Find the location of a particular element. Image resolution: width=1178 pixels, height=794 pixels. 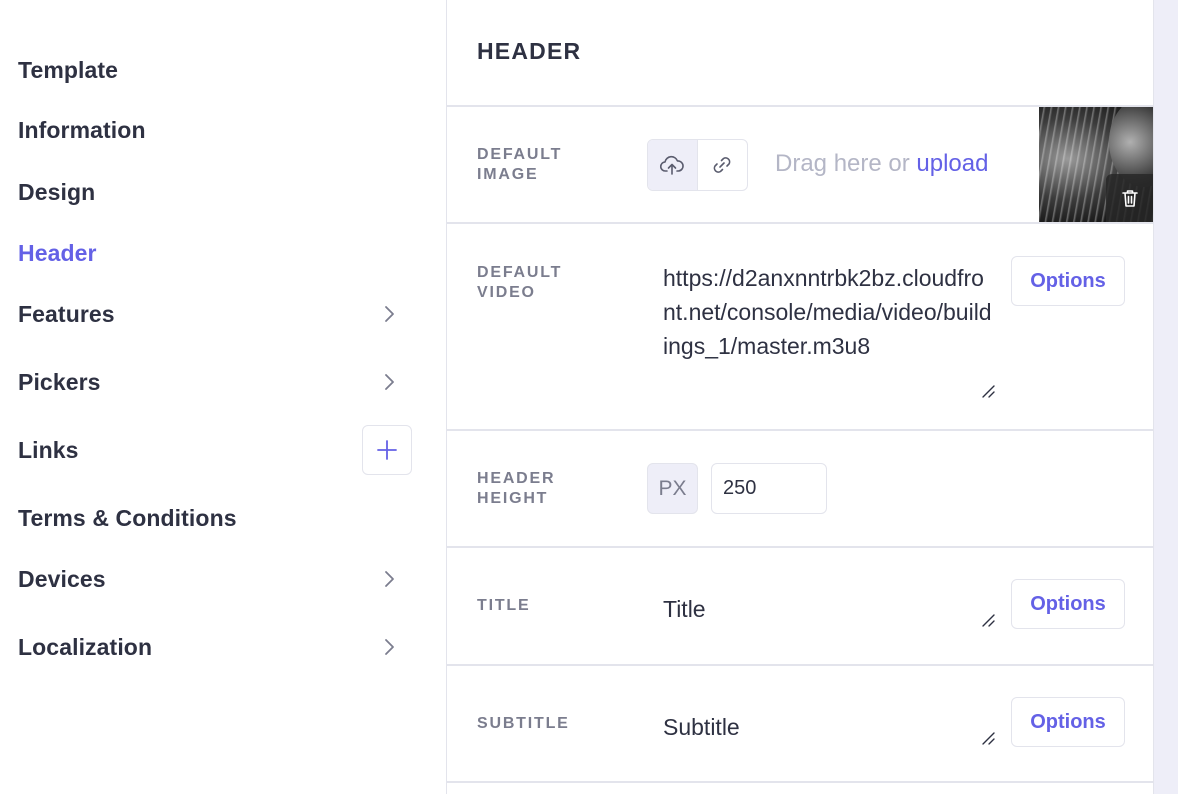

add-link-button is located at coordinates (387, 450).